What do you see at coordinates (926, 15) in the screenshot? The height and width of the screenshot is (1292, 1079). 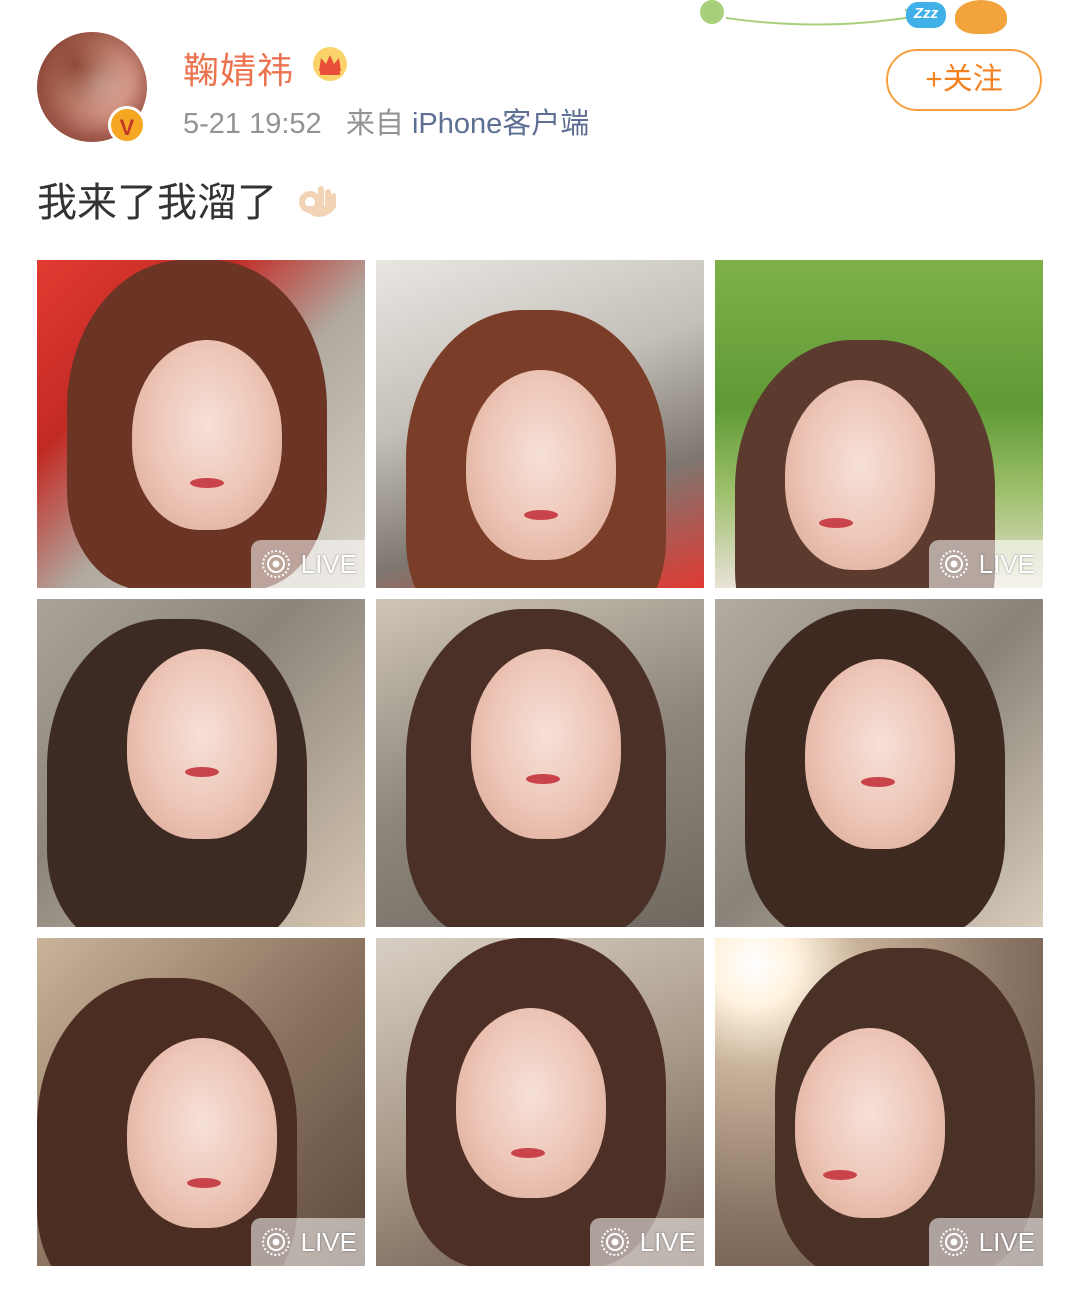 I see `sleep-zzz-icon: Zzz` at bounding box center [926, 15].